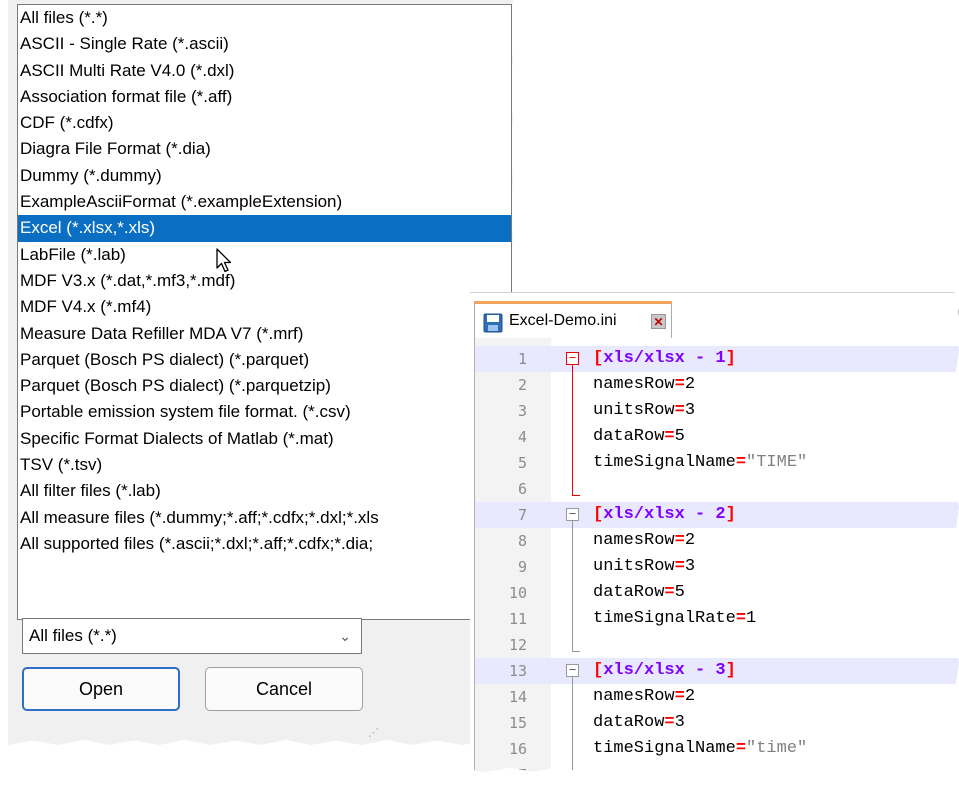 Image resolution: width=959 pixels, height=788 pixels. Describe the element at coordinates (717, 645) in the screenshot. I see `code-line: 12` at that location.